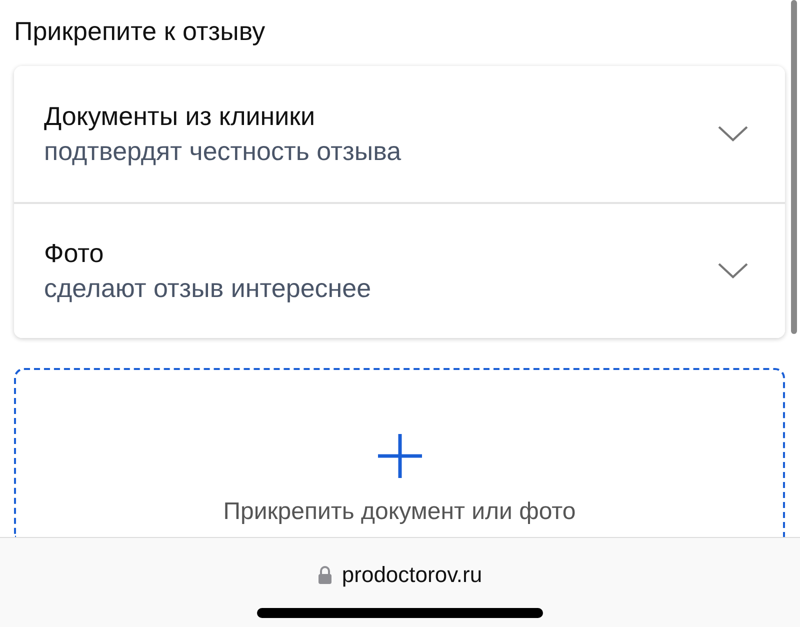 The image size is (800, 627). Describe the element at coordinates (325, 575) in the screenshot. I see `lock-icon` at that location.